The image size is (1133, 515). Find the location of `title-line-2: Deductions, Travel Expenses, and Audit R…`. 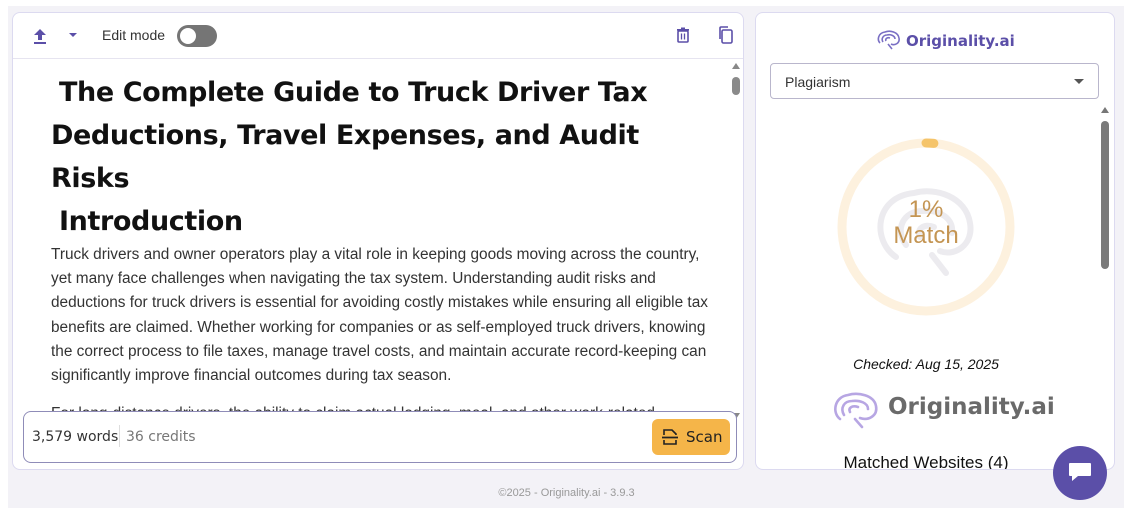

title-line-2: Deductions, Travel Expenses, and Audit R… is located at coordinates (345, 157).